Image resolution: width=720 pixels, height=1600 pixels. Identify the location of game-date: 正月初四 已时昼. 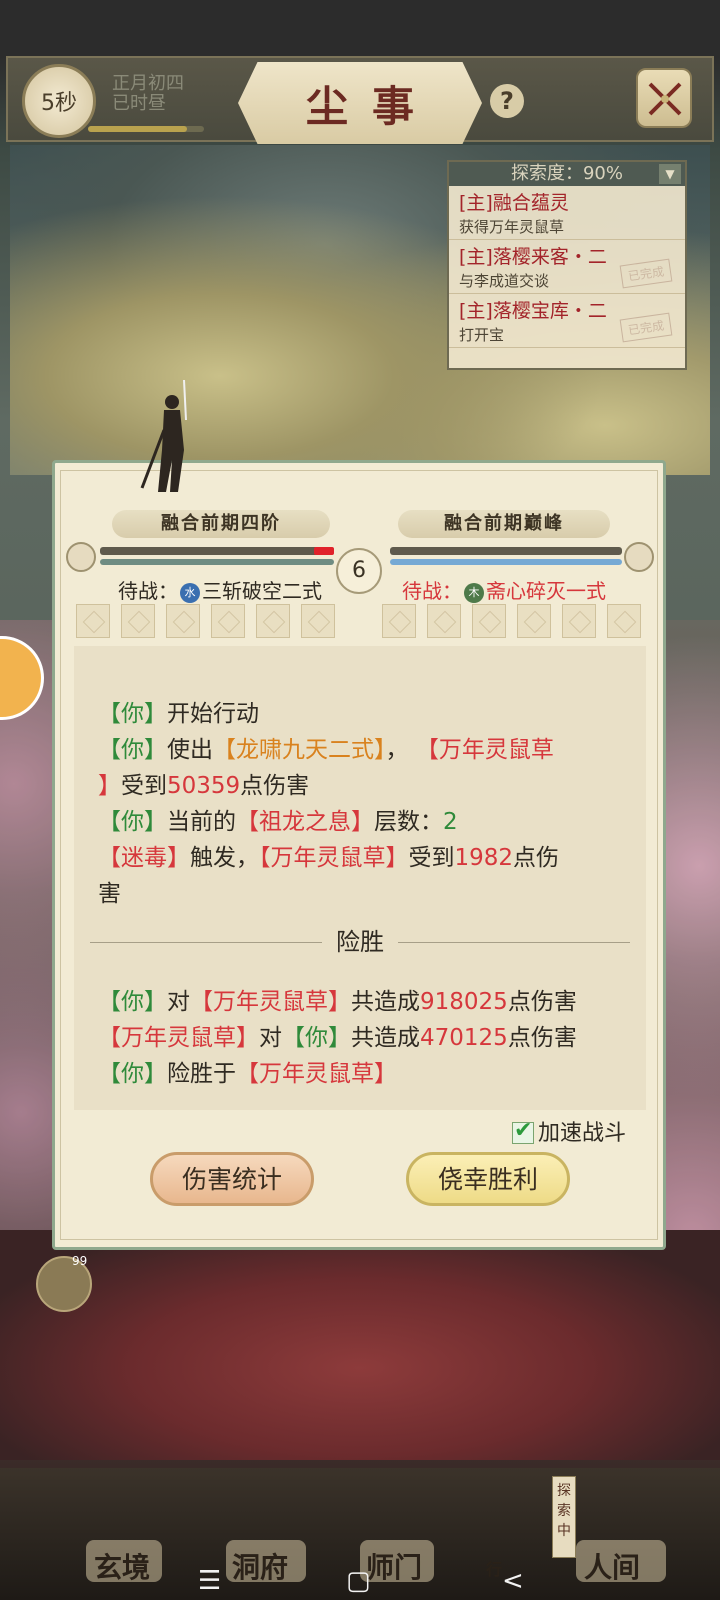
(148, 94).